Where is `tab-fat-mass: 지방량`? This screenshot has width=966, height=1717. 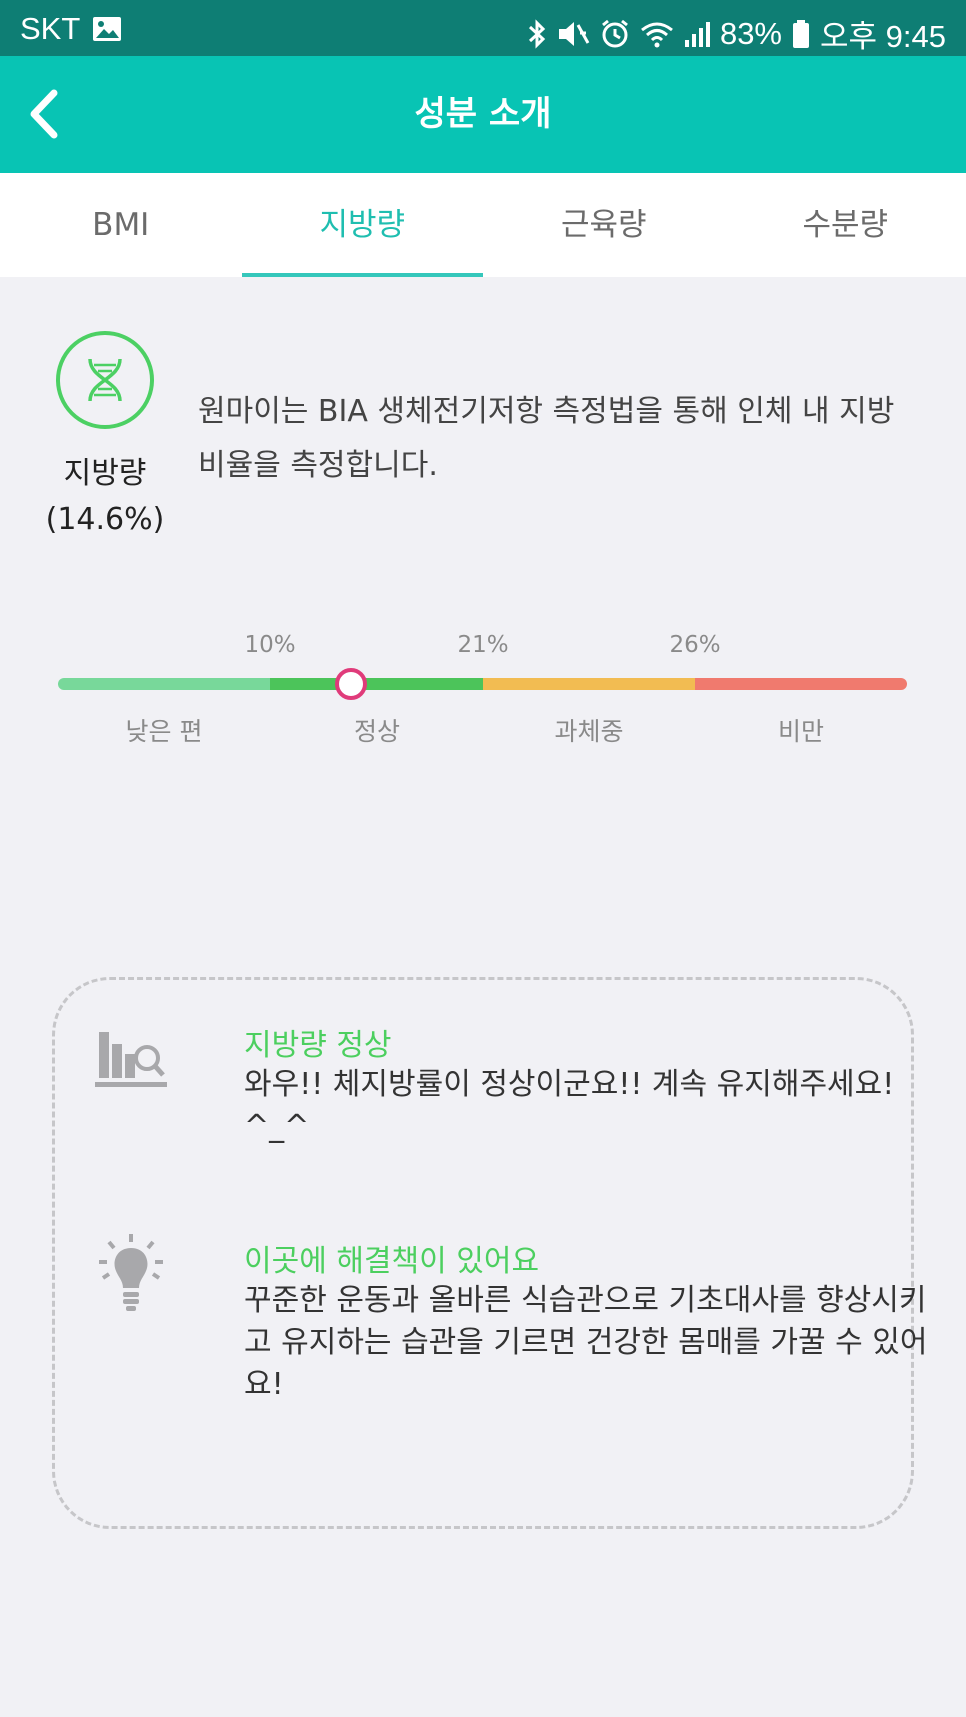
tab-fat-mass: 지방량 is located at coordinates (362, 225).